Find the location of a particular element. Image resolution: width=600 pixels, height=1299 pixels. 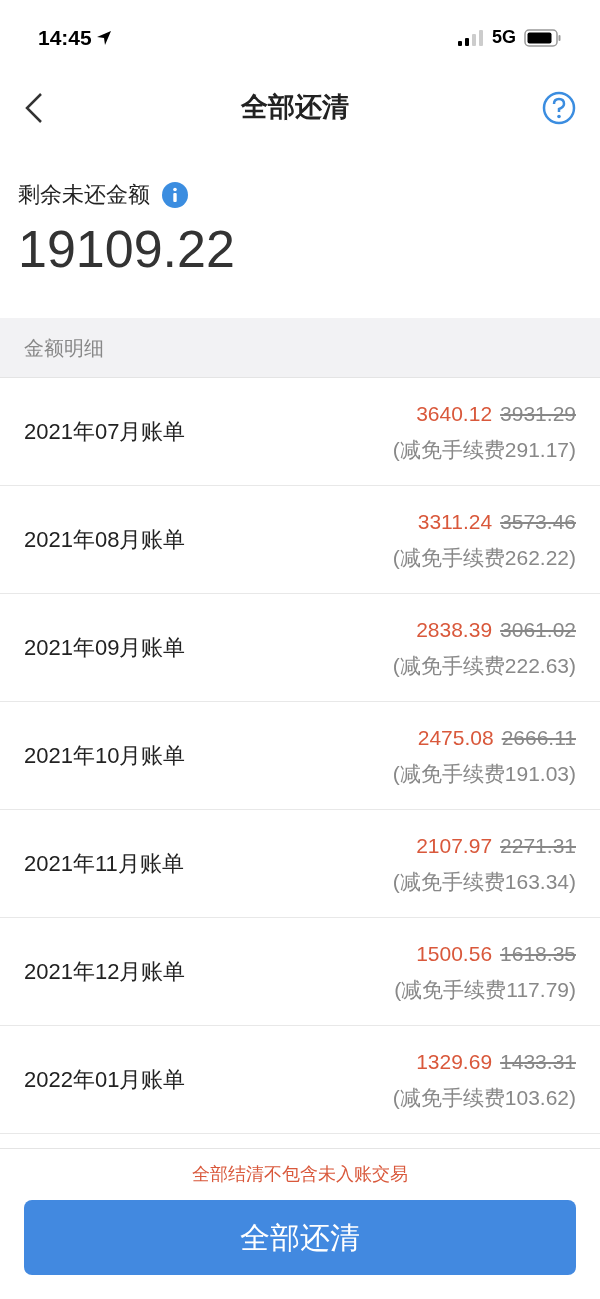

bill-name: 2021年07月账单 is located at coordinates (105, 432).